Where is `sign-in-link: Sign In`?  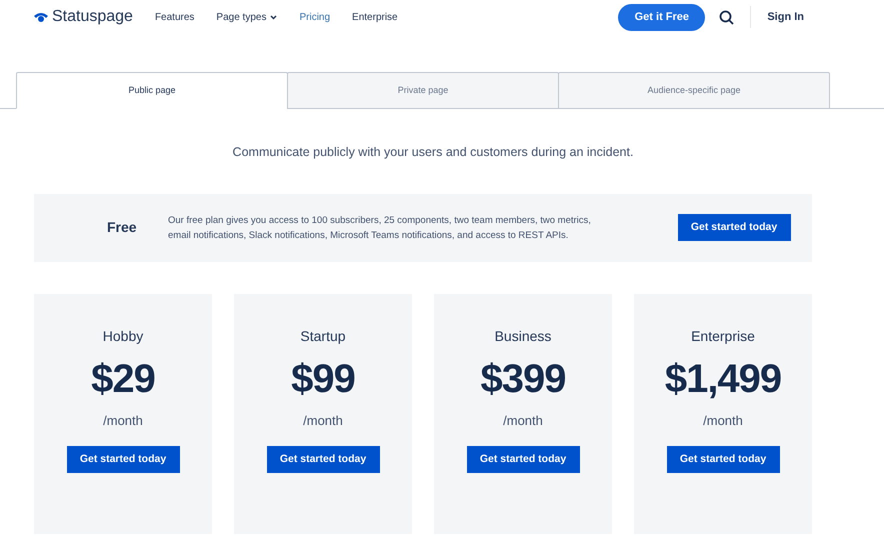
sign-in-link: Sign In is located at coordinates (785, 17).